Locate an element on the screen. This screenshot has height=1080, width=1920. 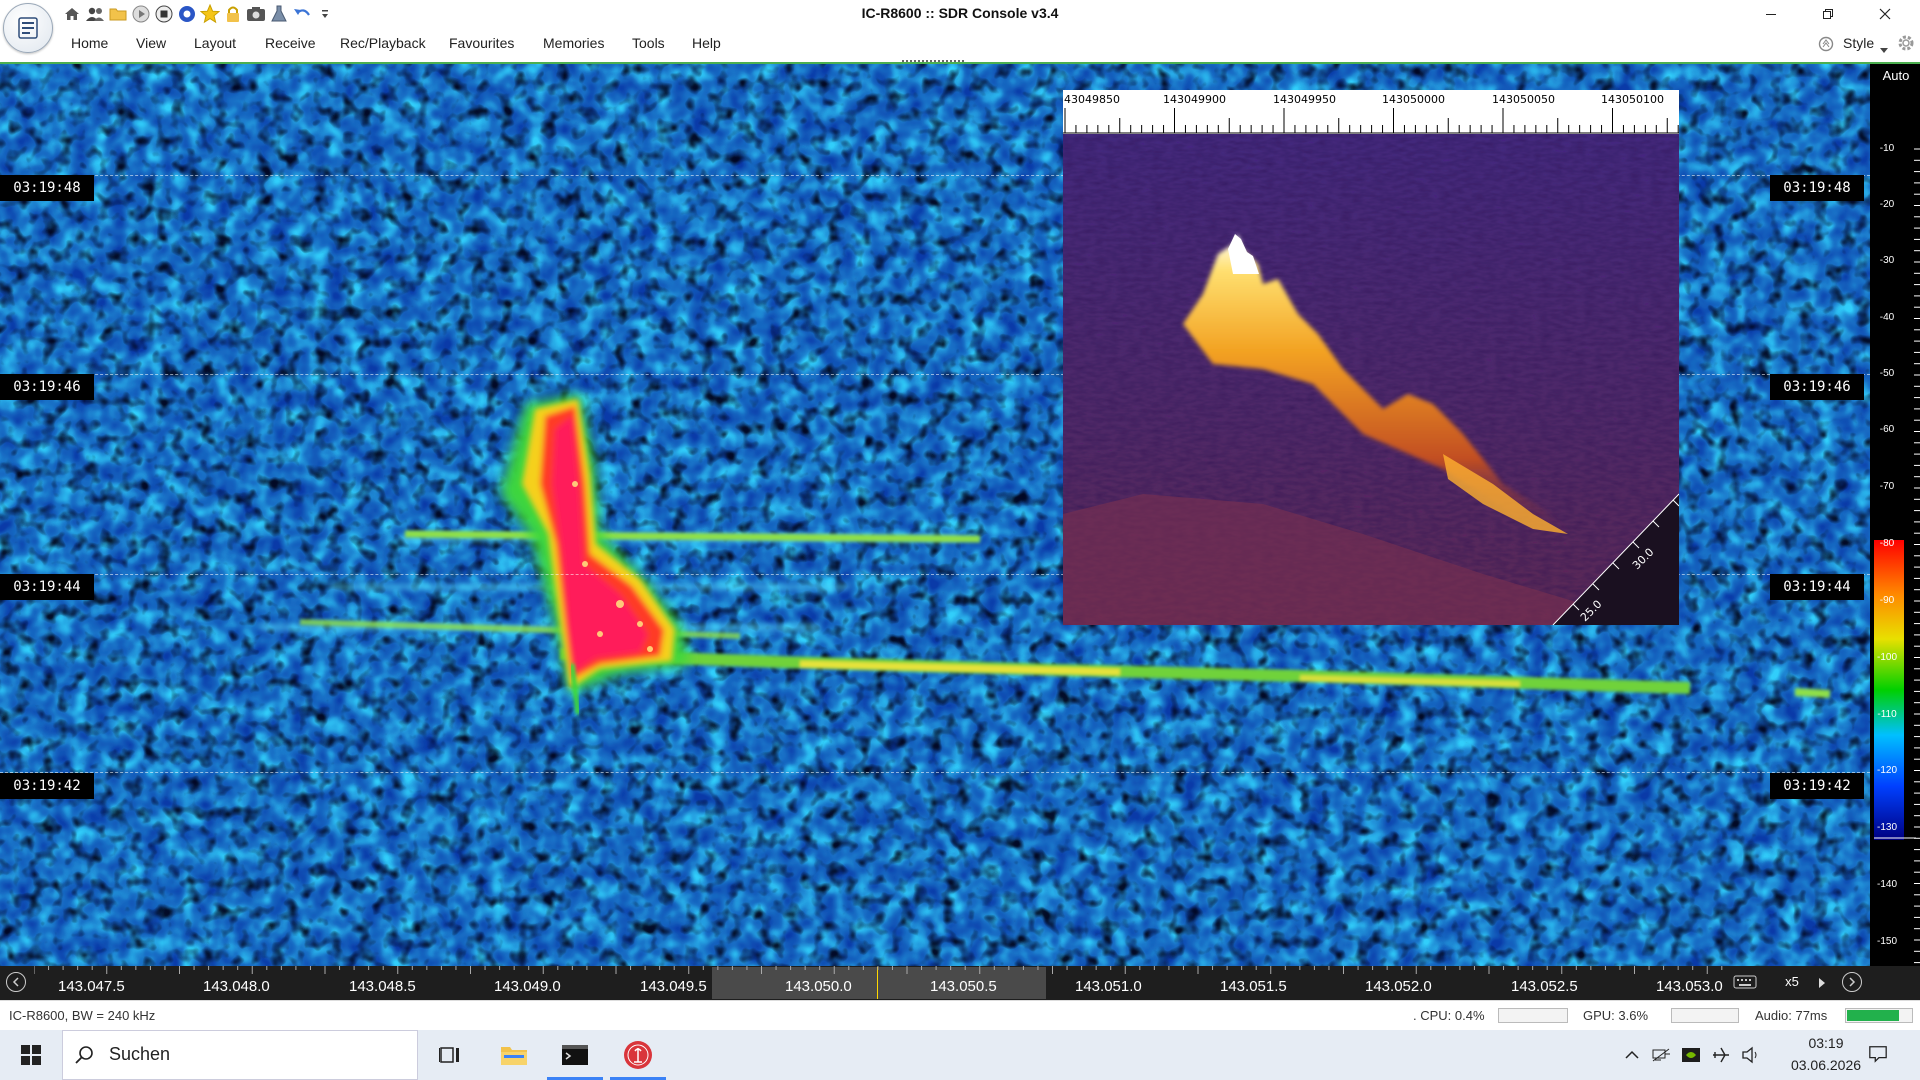
frequency-label: 143.050.5 is located at coordinates (963, 986).